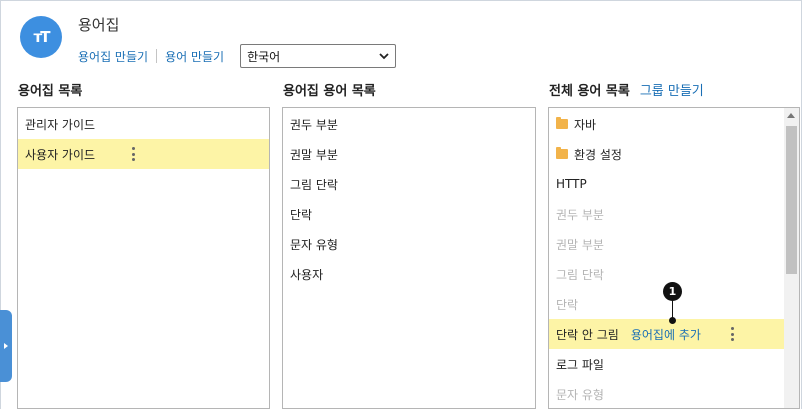  What do you see at coordinates (674, 184) in the screenshot?
I see `list-item: HTTP` at bounding box center [674, 184].